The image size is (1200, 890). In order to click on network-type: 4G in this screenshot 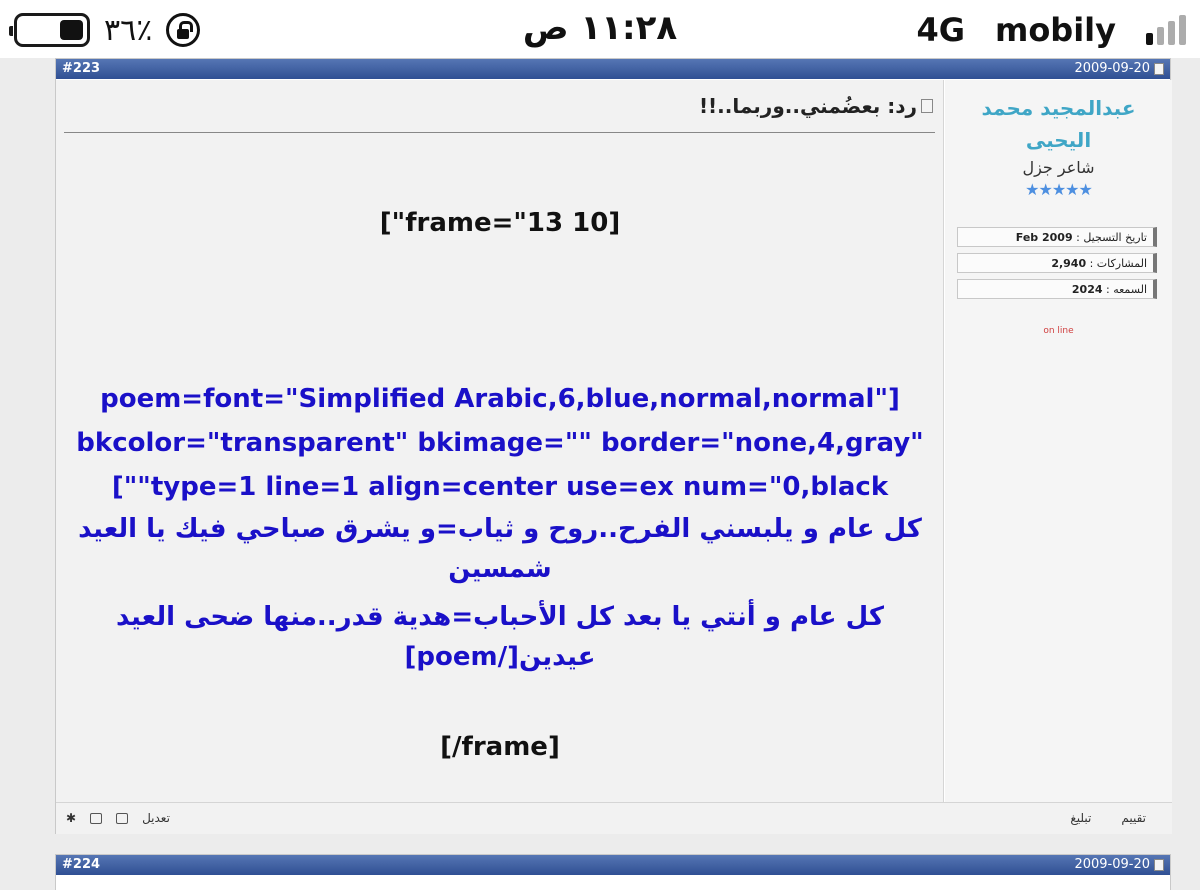, I will do `click(940, 30)`.